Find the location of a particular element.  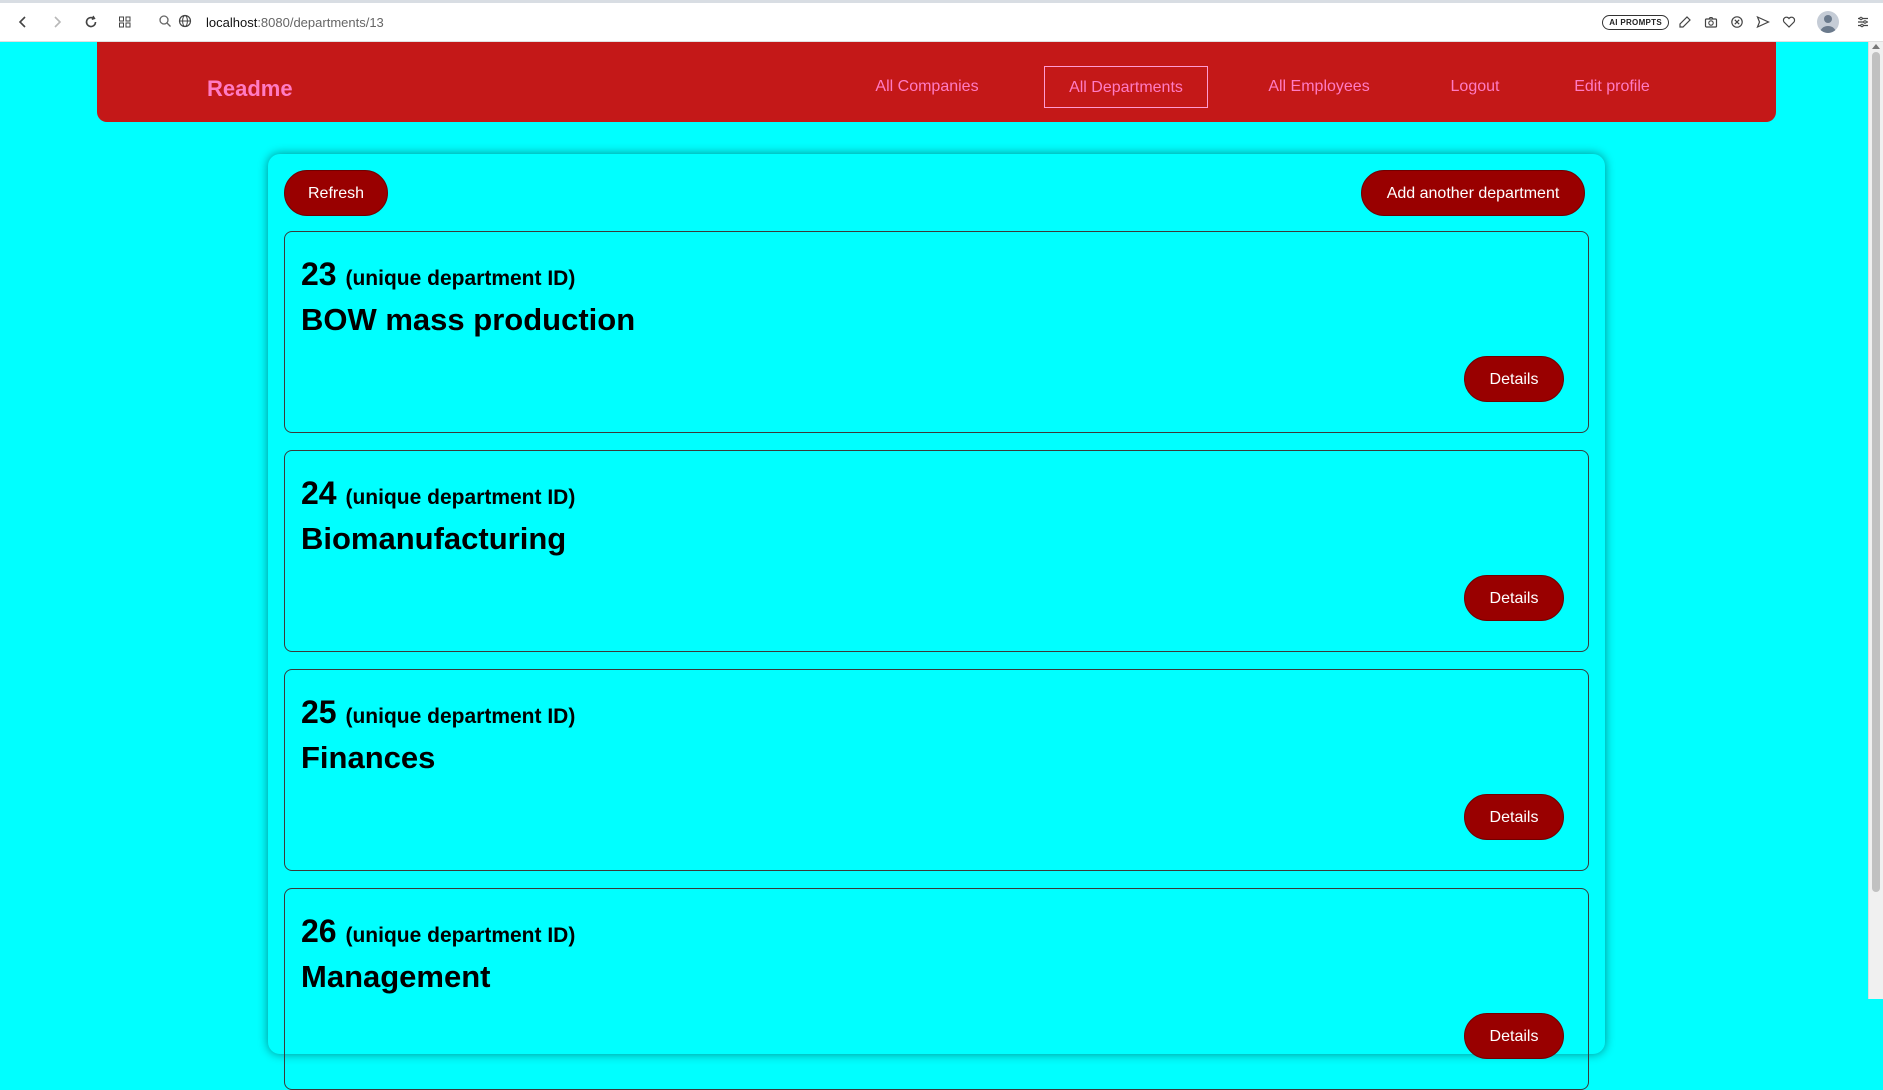

department-name: BOW mass production is located at coordinates (468, 319).